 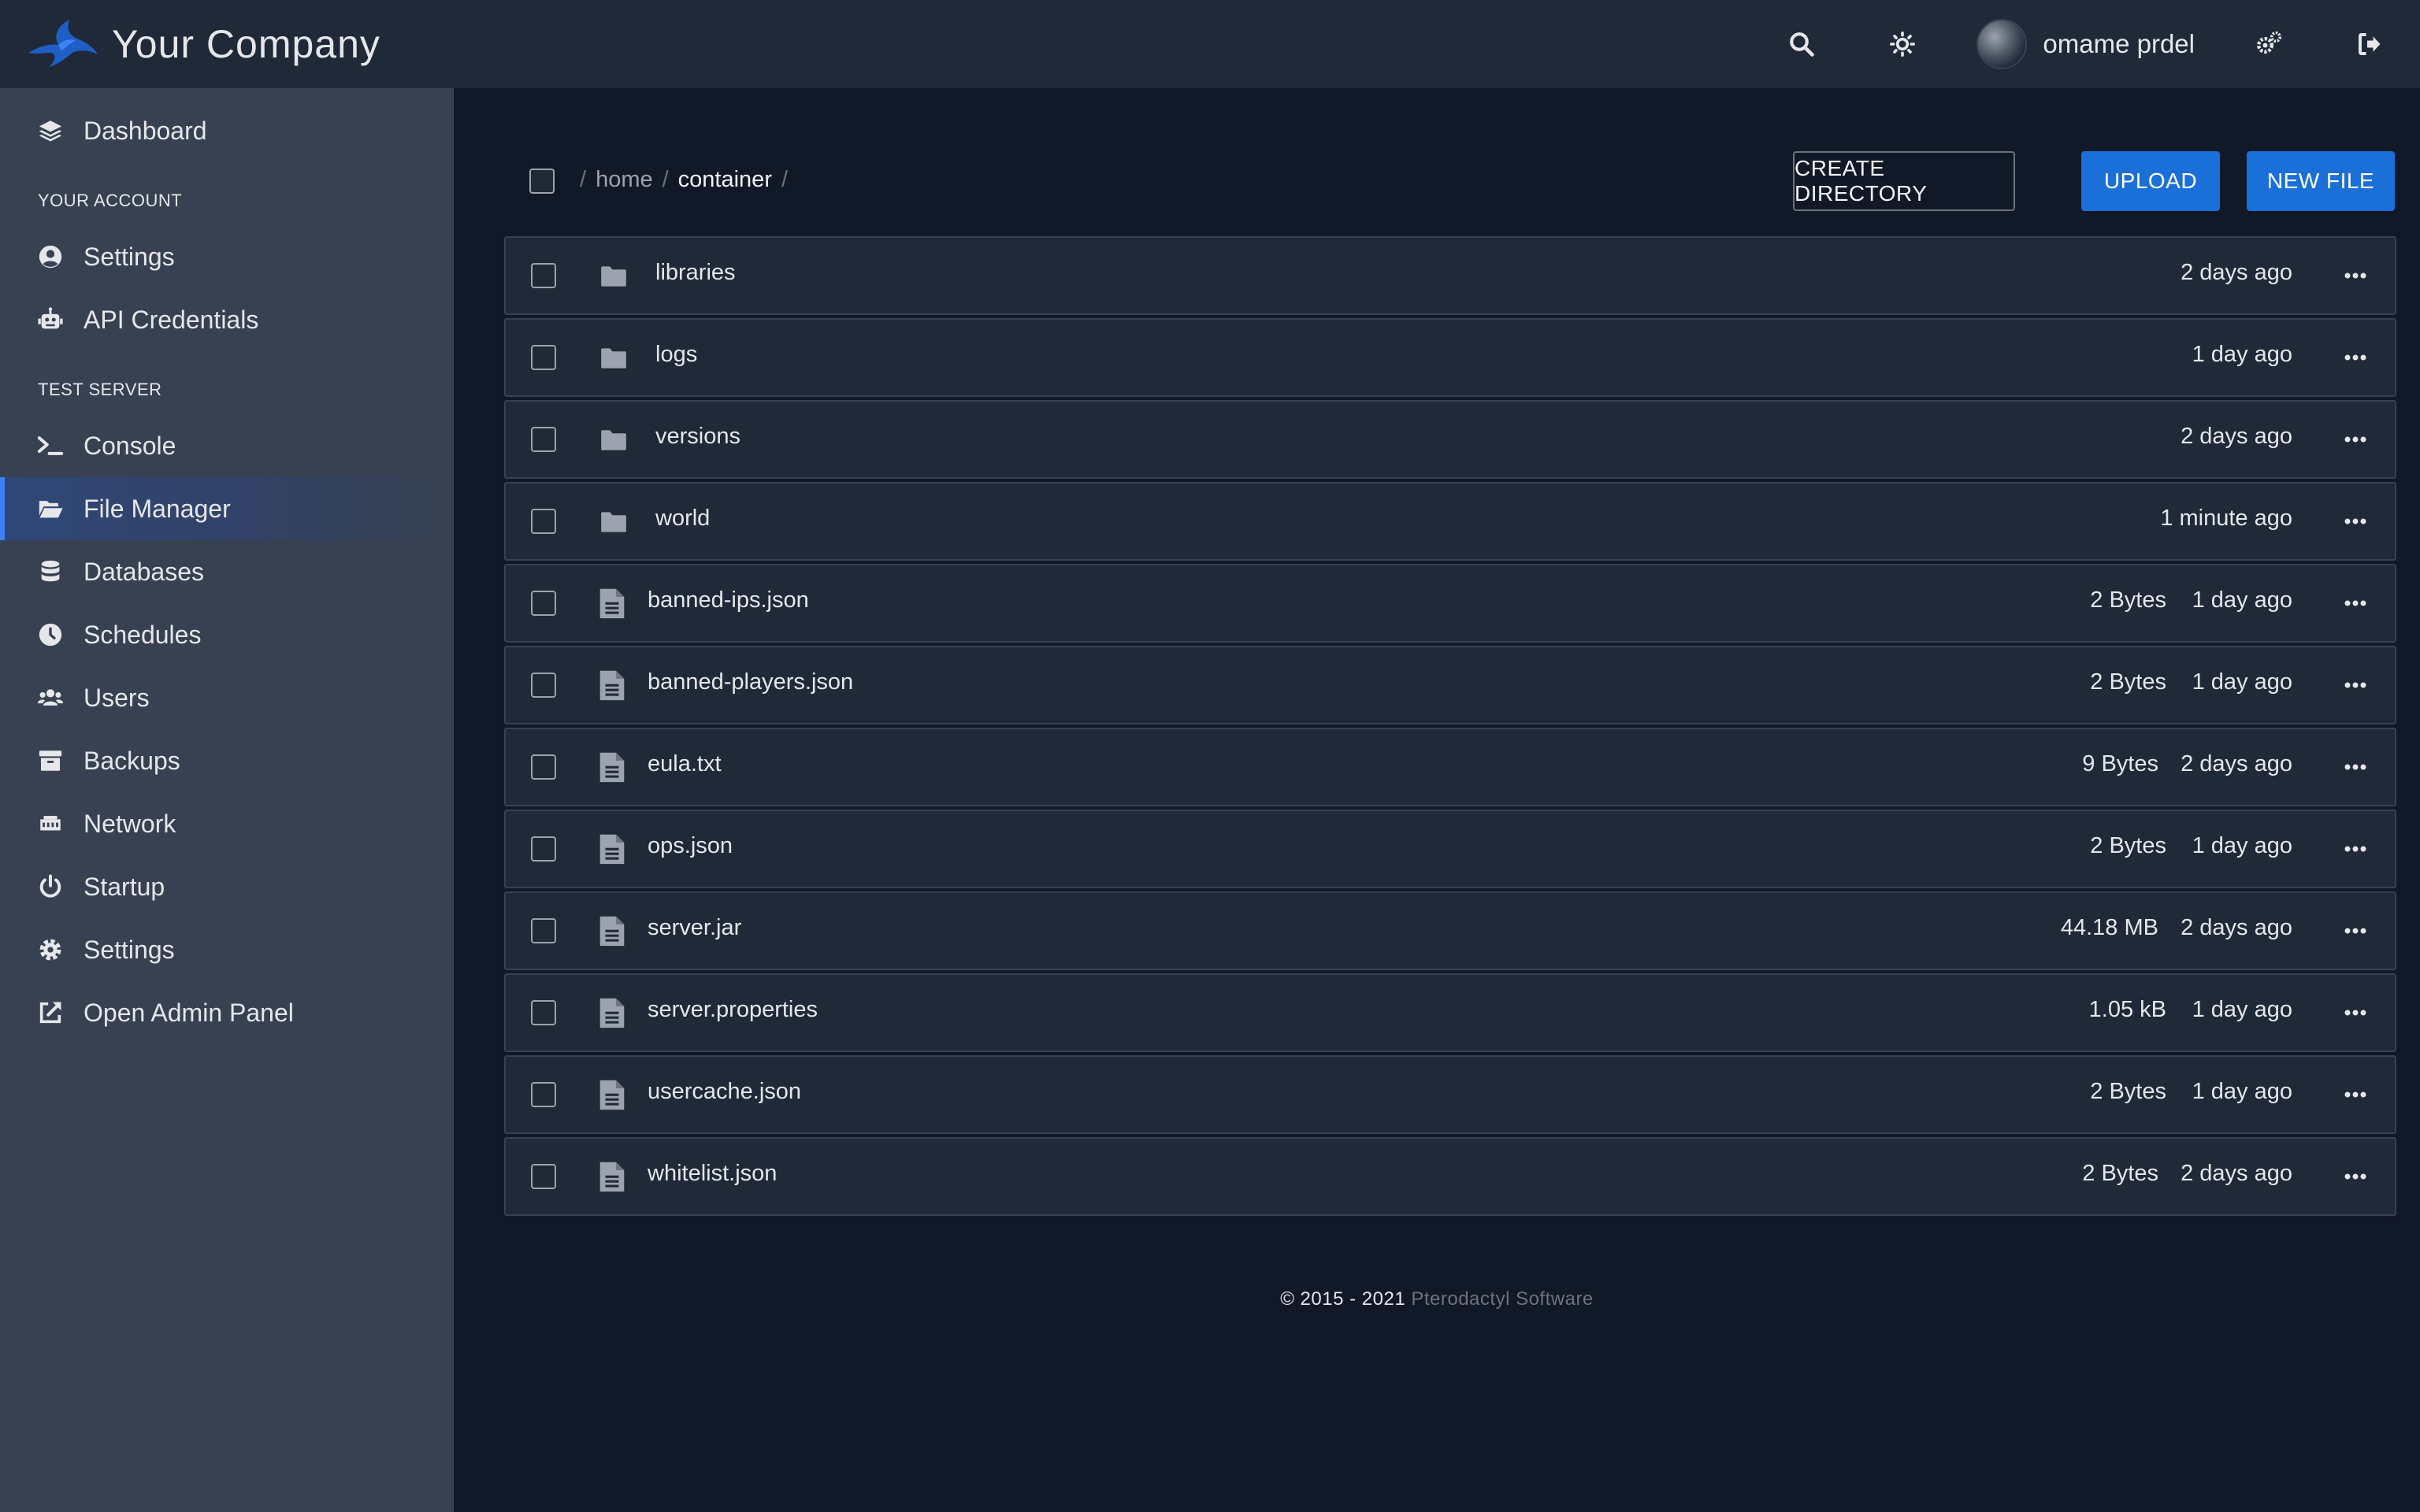 What do you see at coordinates (1450, 849) in the screenshot?
I see `file-row: ops.json 2 Bytes 1 day ago` at bounding box center [1450, 849].